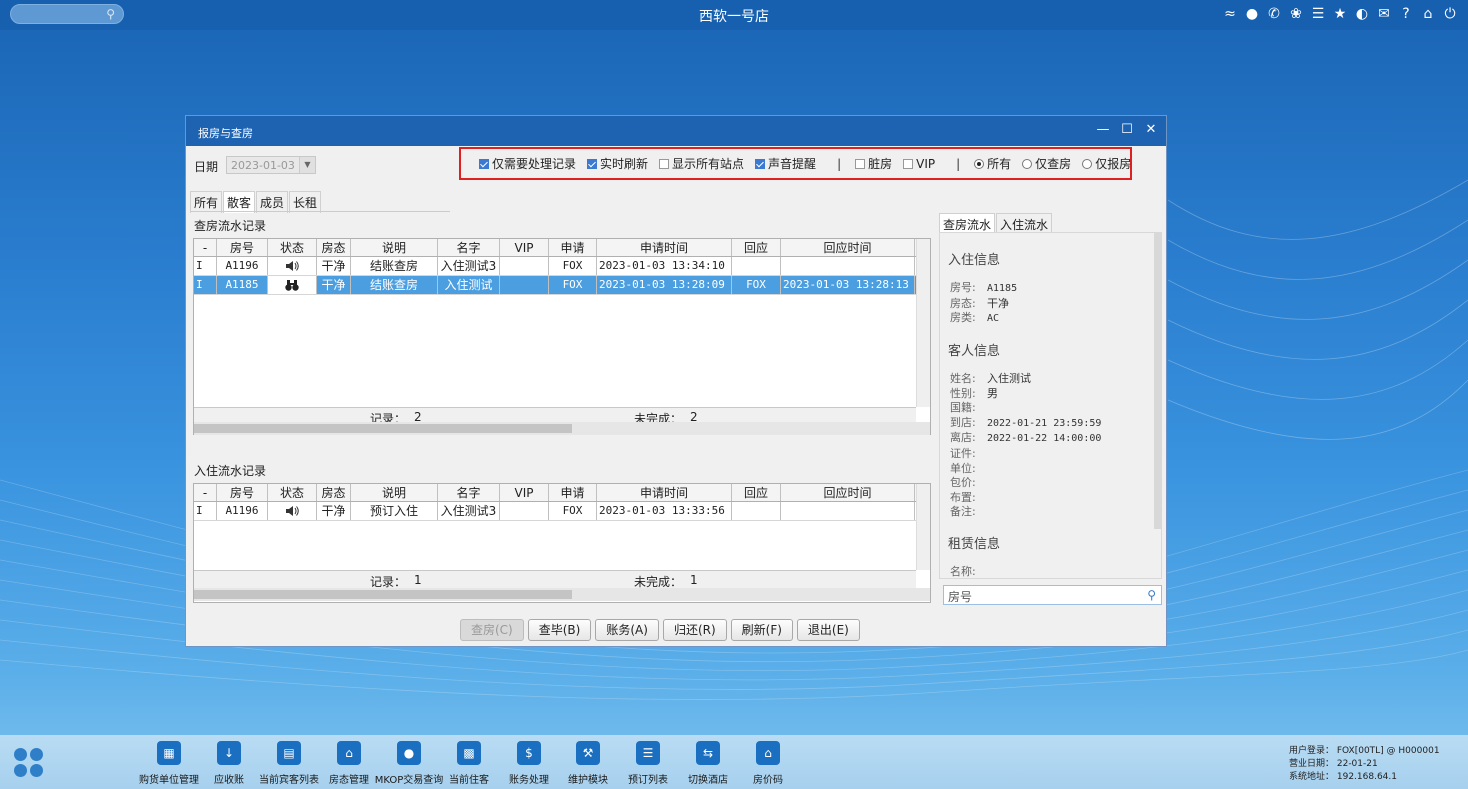 This screenshot has width=1468, height=789. What do you see at coordinates (761, 630) in the screenshot?
I see `refresh-button: 刷新(F)` at bounding box center [761, 630].